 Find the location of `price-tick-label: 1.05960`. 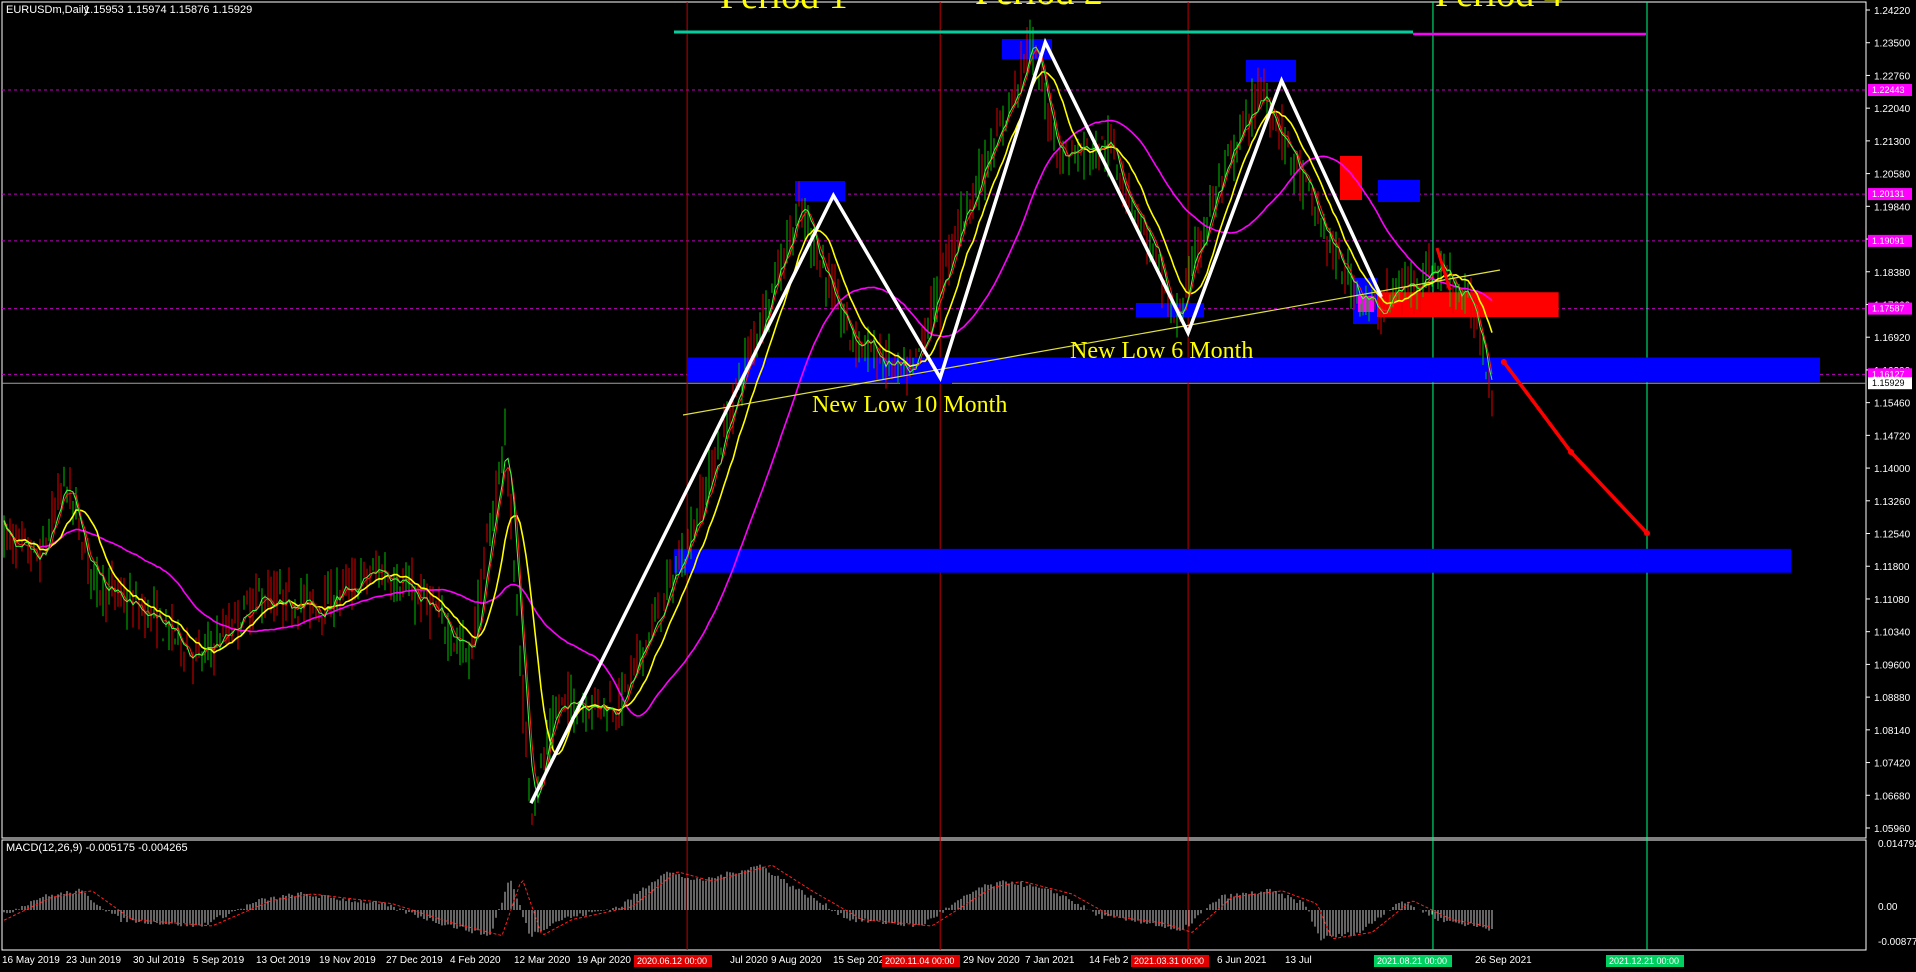

price-tick-label: 1.05960 is located at coordinates (1892, 829).